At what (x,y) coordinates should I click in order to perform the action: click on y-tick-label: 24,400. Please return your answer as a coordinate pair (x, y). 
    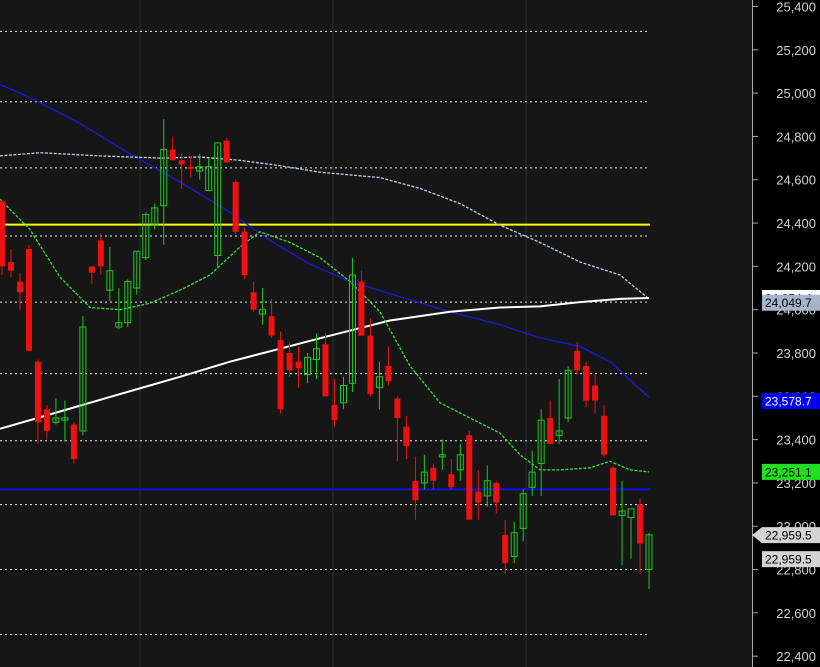
    Looking at the image, I should click on (796, 223).